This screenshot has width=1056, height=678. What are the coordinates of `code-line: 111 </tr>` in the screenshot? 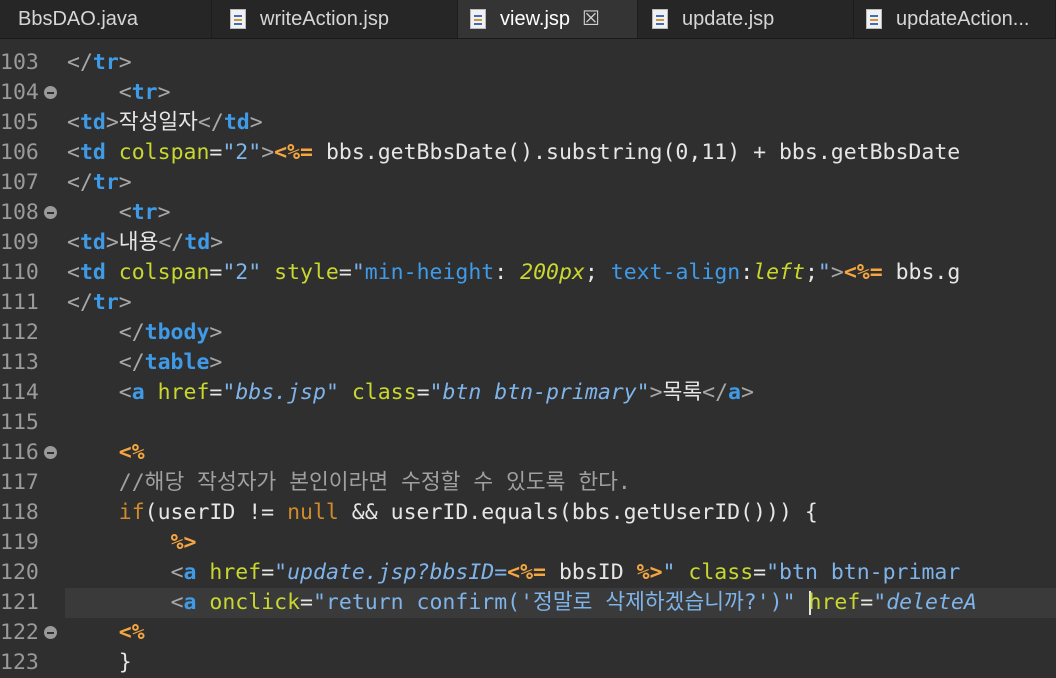 It's located at (528, 303).